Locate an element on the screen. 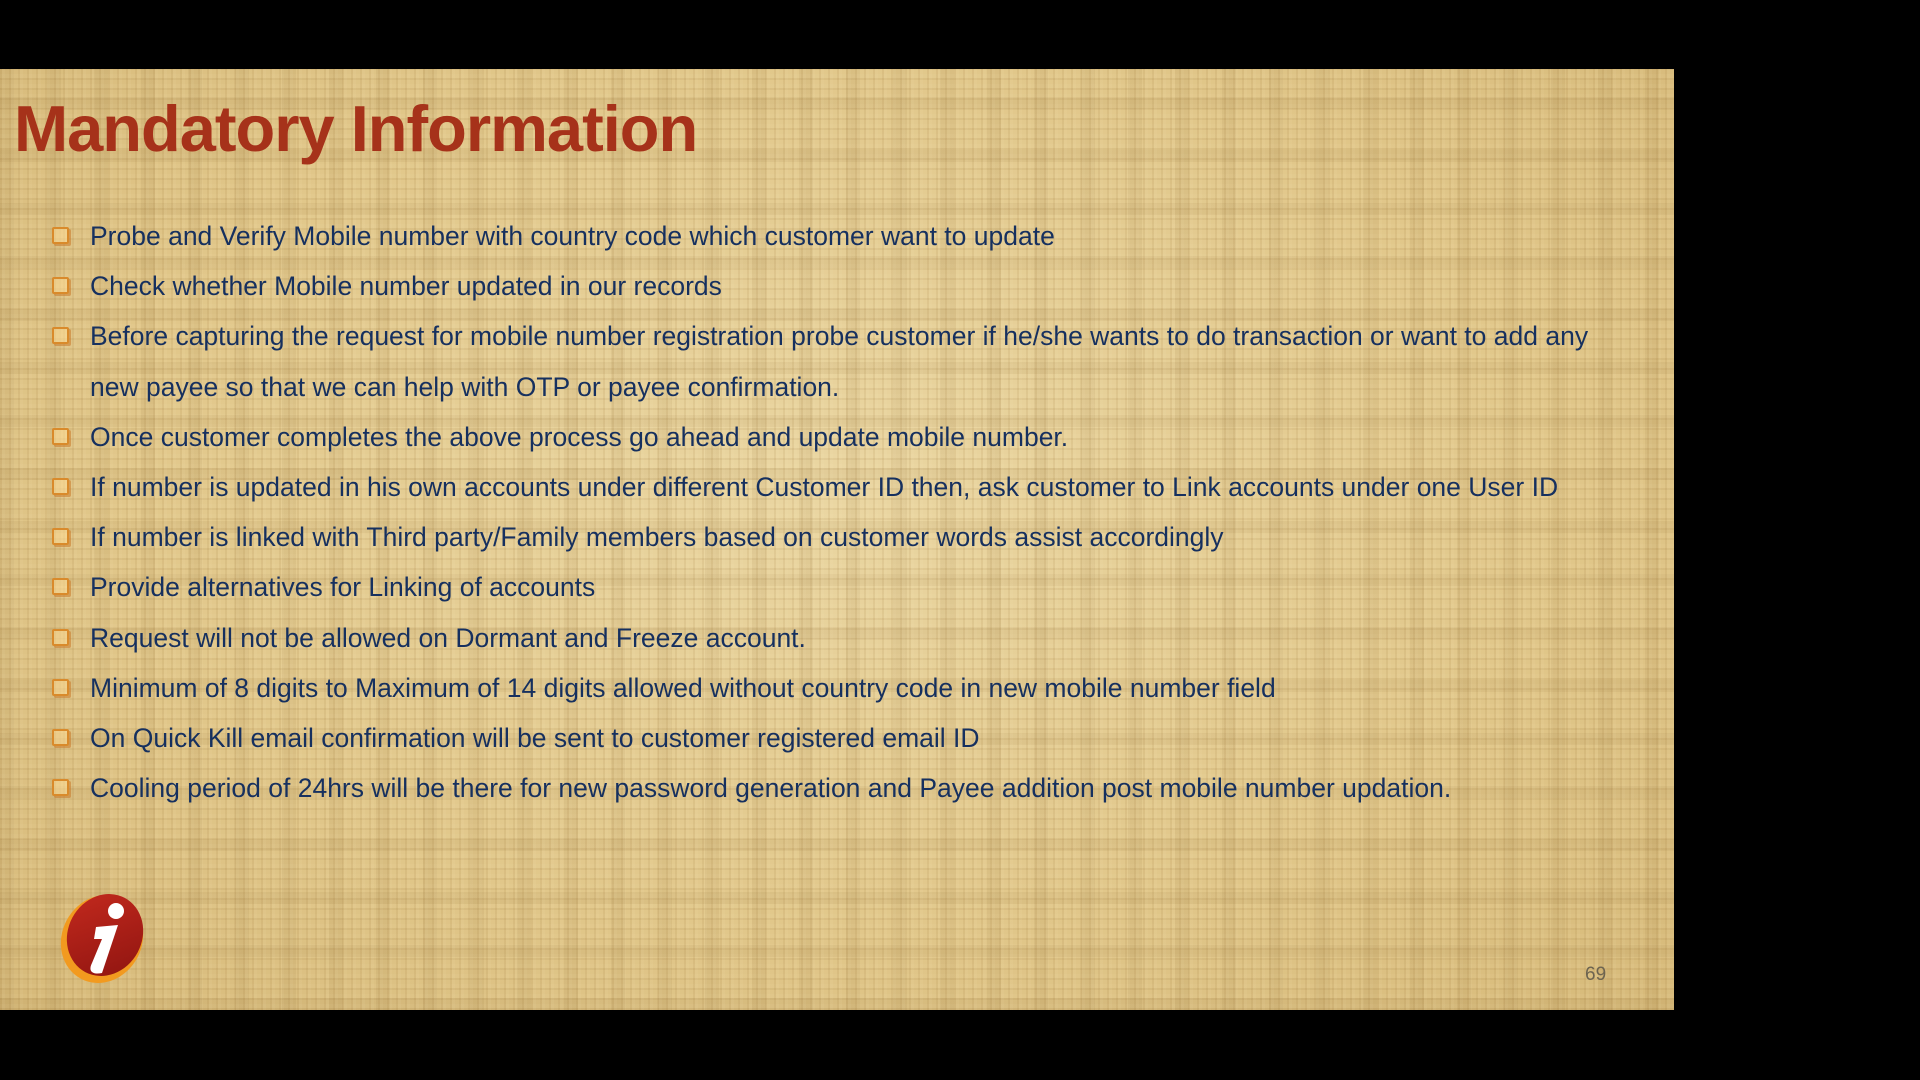  icici-logo-icon is located at coordinates (102, 937).